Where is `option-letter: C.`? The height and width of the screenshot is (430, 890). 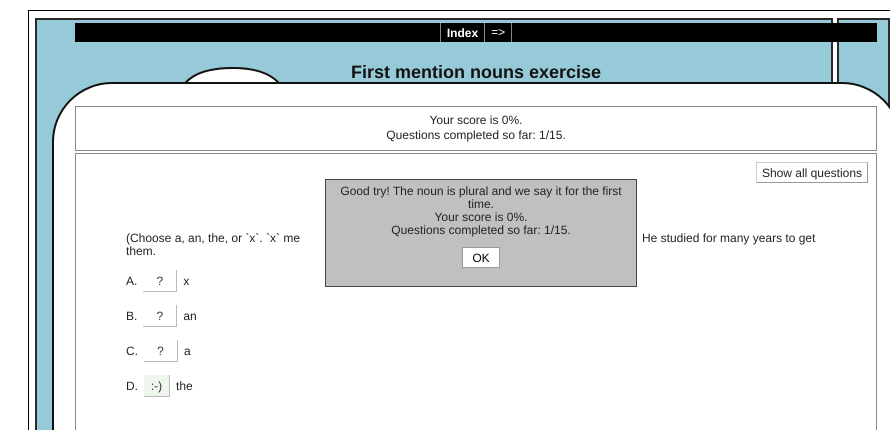
option-letter: C. is located at coordinates (132, 351).